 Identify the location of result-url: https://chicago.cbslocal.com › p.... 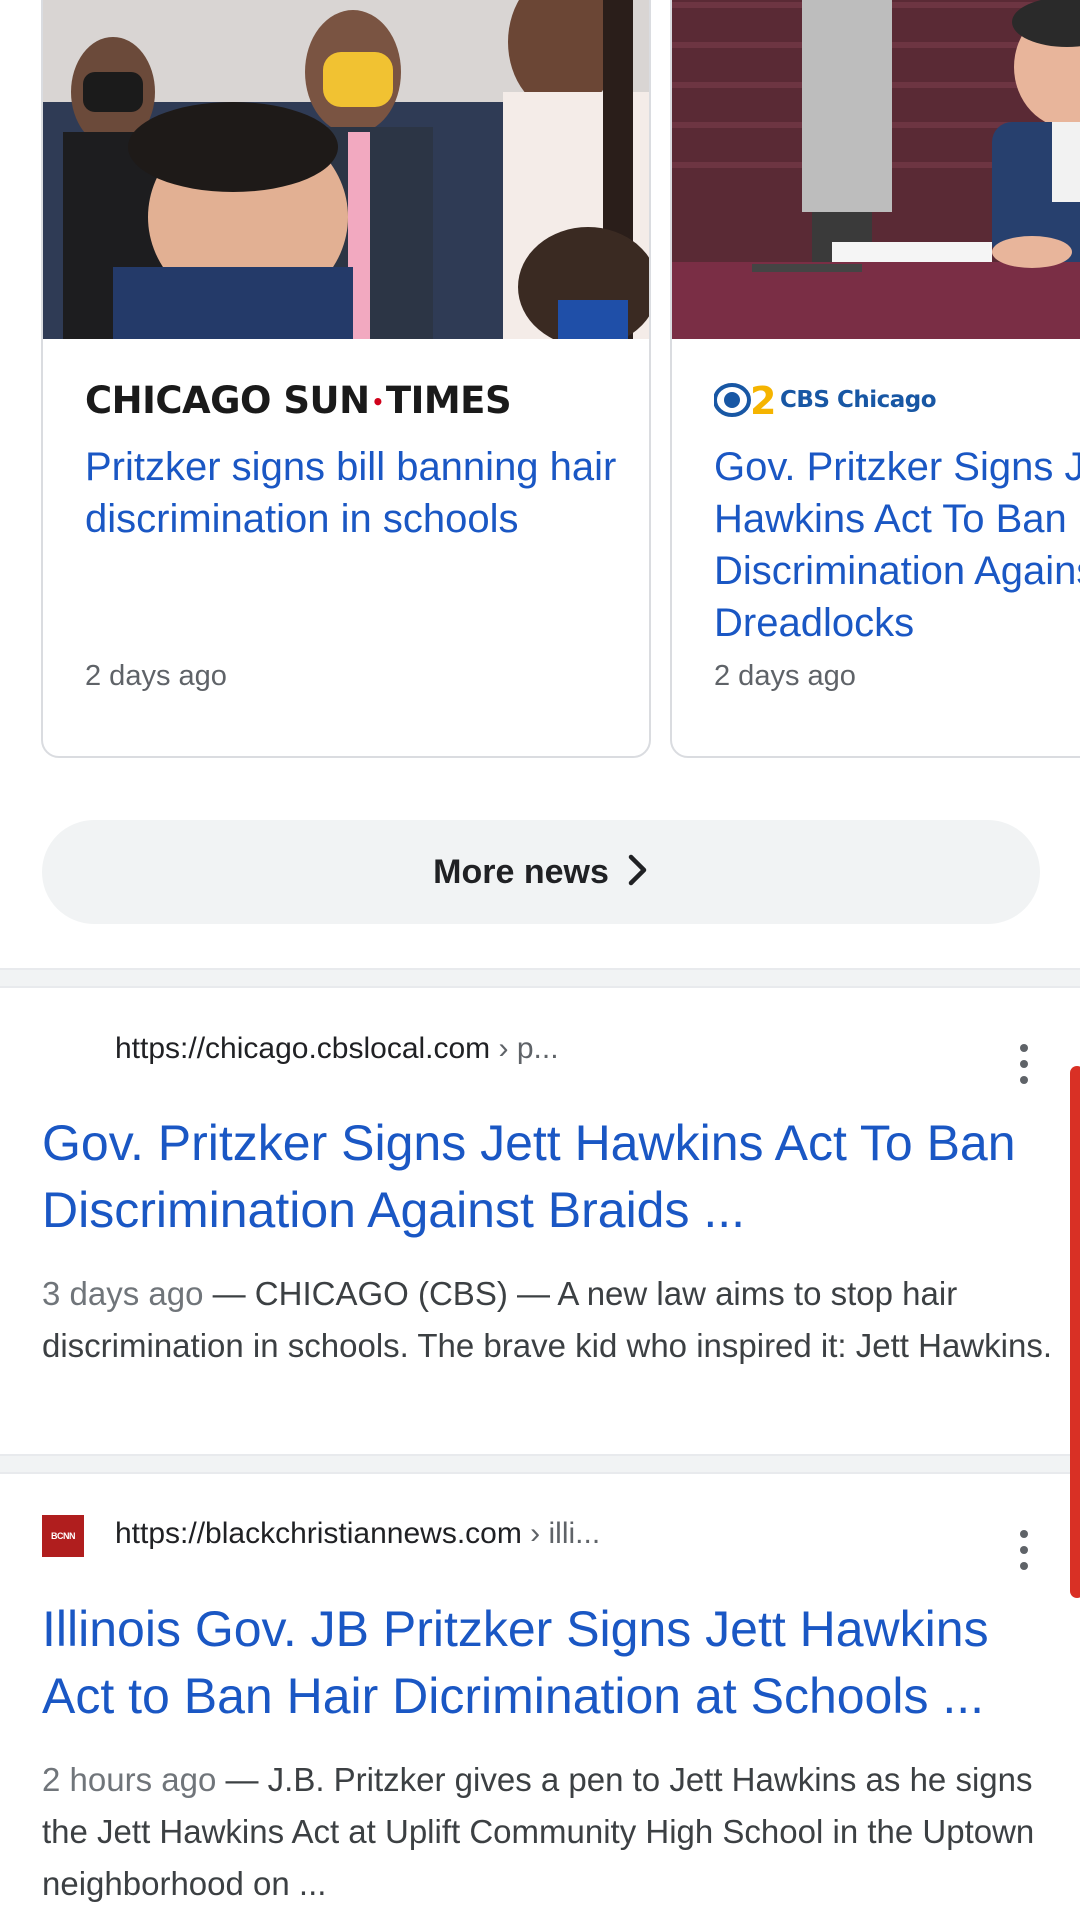
(337, 1049).